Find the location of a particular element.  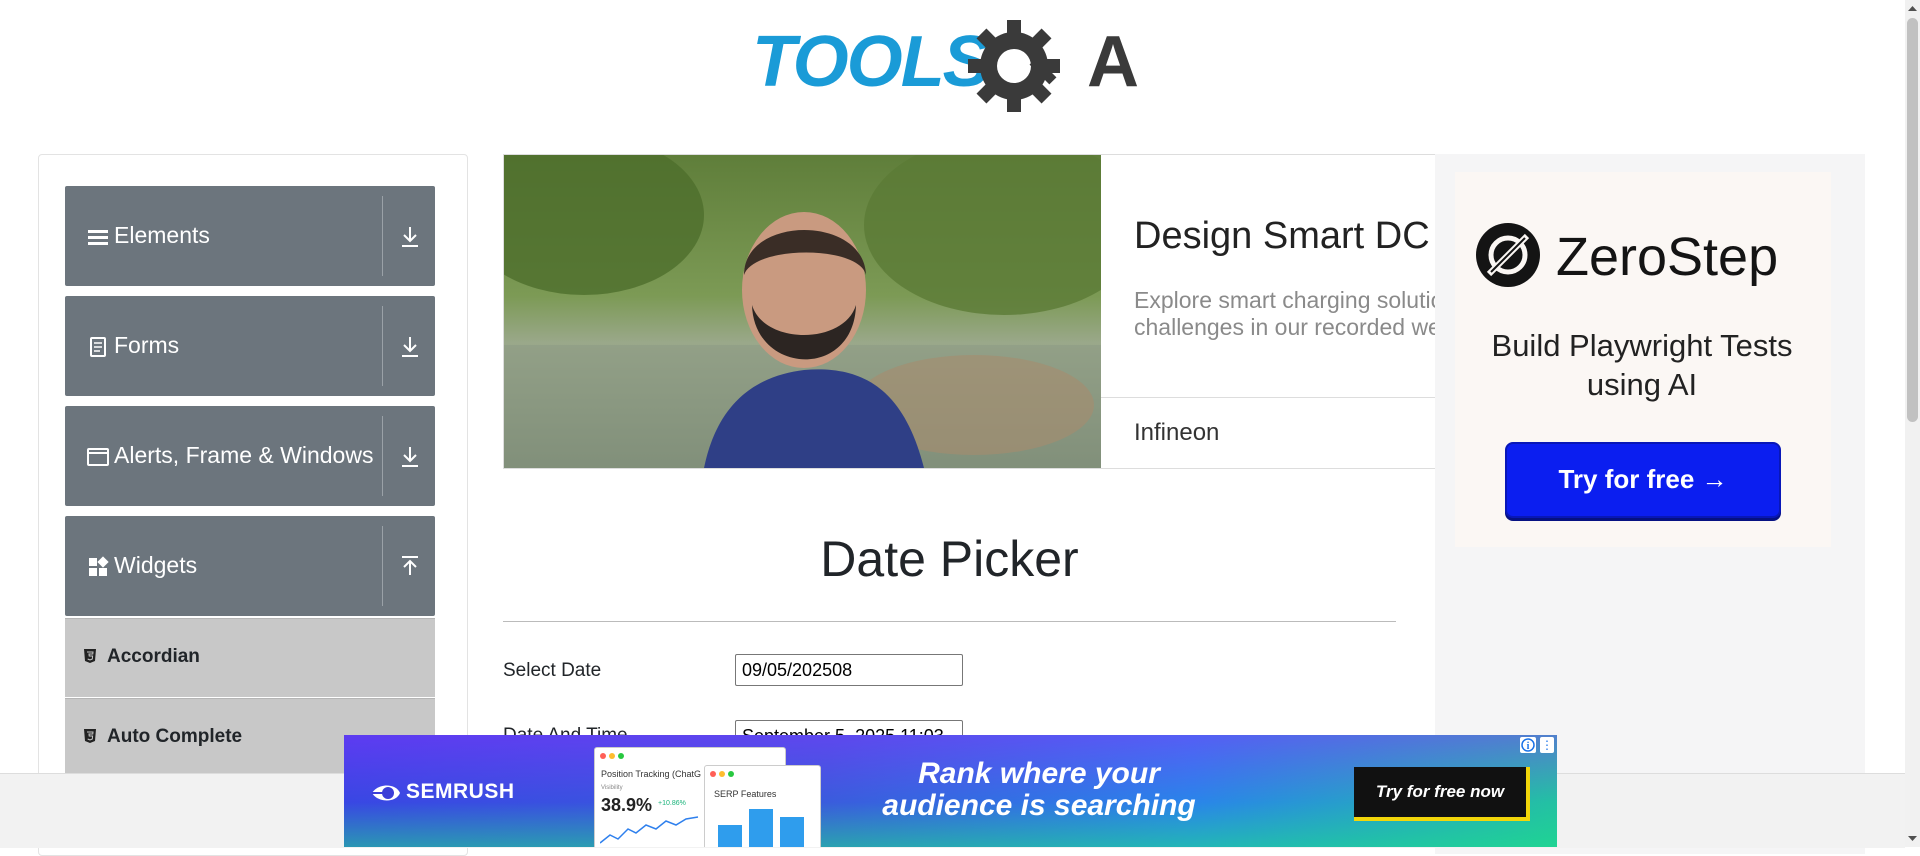

ad-photo is located at coordinates (802, 311).